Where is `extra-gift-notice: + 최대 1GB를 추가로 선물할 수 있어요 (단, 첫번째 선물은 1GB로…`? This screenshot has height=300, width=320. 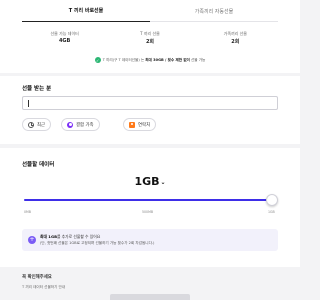
extra-gift-notice: + 최대 1GB를 추가로 선물할 수 있어요 (단, 첫번째 선물은 1GB로… is located at coordinates (150, 240).